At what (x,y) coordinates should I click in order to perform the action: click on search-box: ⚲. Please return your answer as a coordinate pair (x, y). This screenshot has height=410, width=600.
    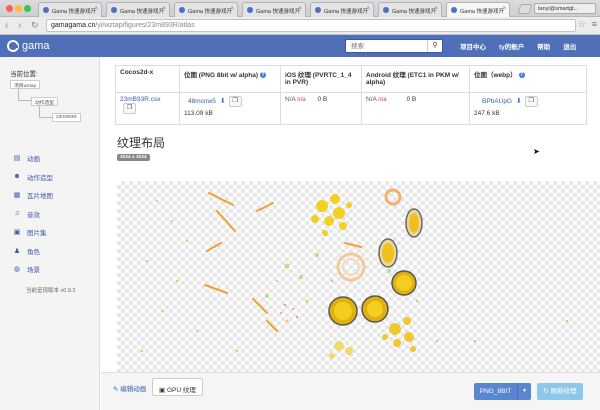
    Looking at the image, I should click on (394, 46).